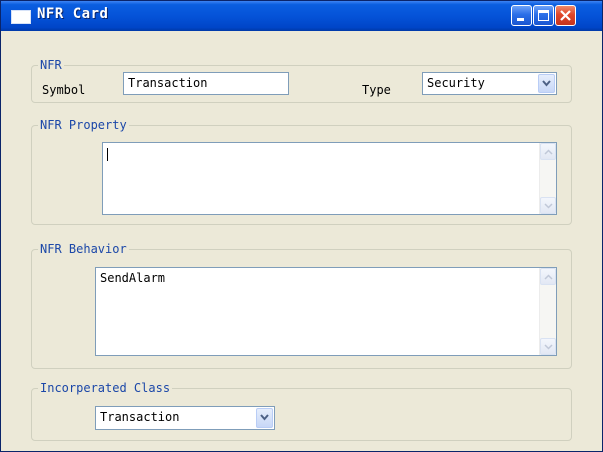  Describe the element at coordinates (168, 83) in the screenshot. I see `symbol-input-value: Transaction` at that location.